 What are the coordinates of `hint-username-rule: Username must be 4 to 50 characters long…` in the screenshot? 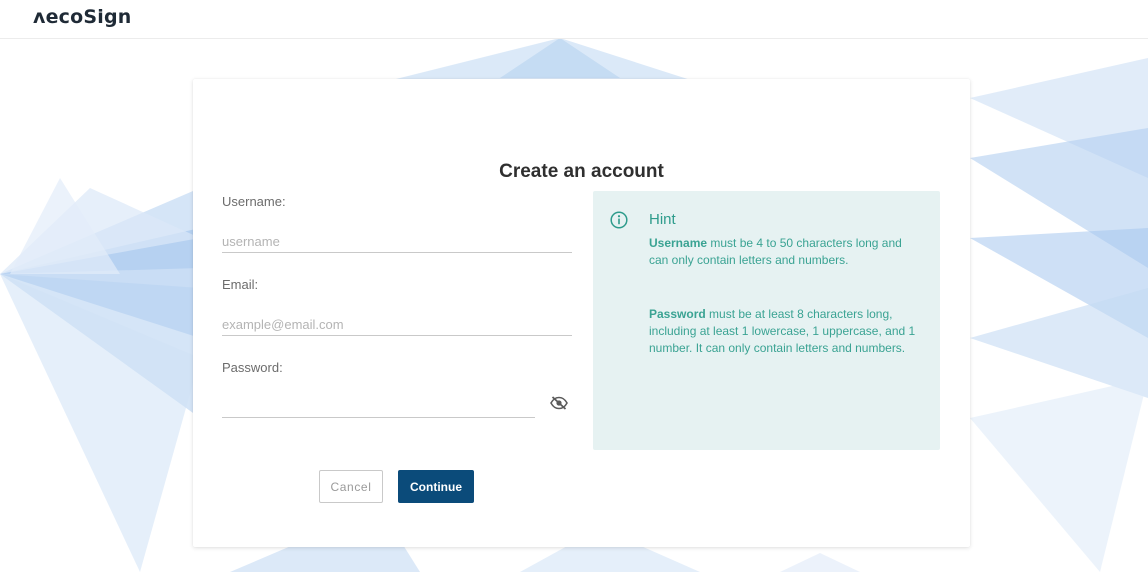 It's located at (784, 252).